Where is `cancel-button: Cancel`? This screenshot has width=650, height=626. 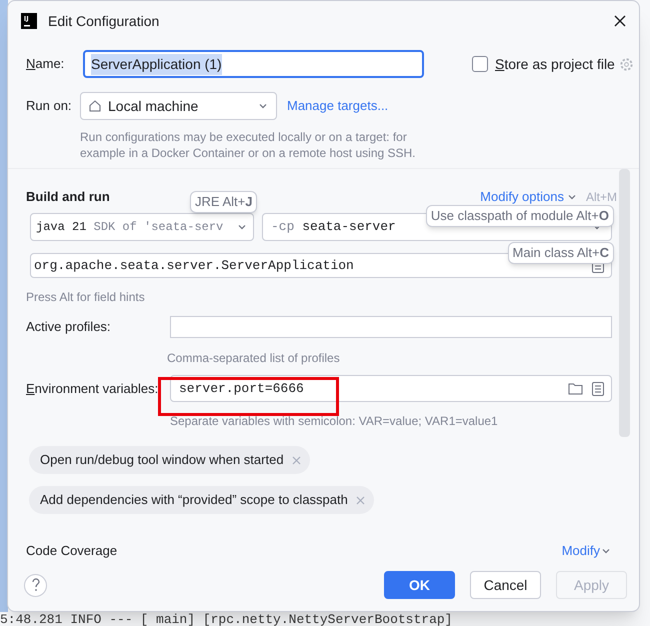
cancel-button: Cancel is located at coordinates (505, 585).